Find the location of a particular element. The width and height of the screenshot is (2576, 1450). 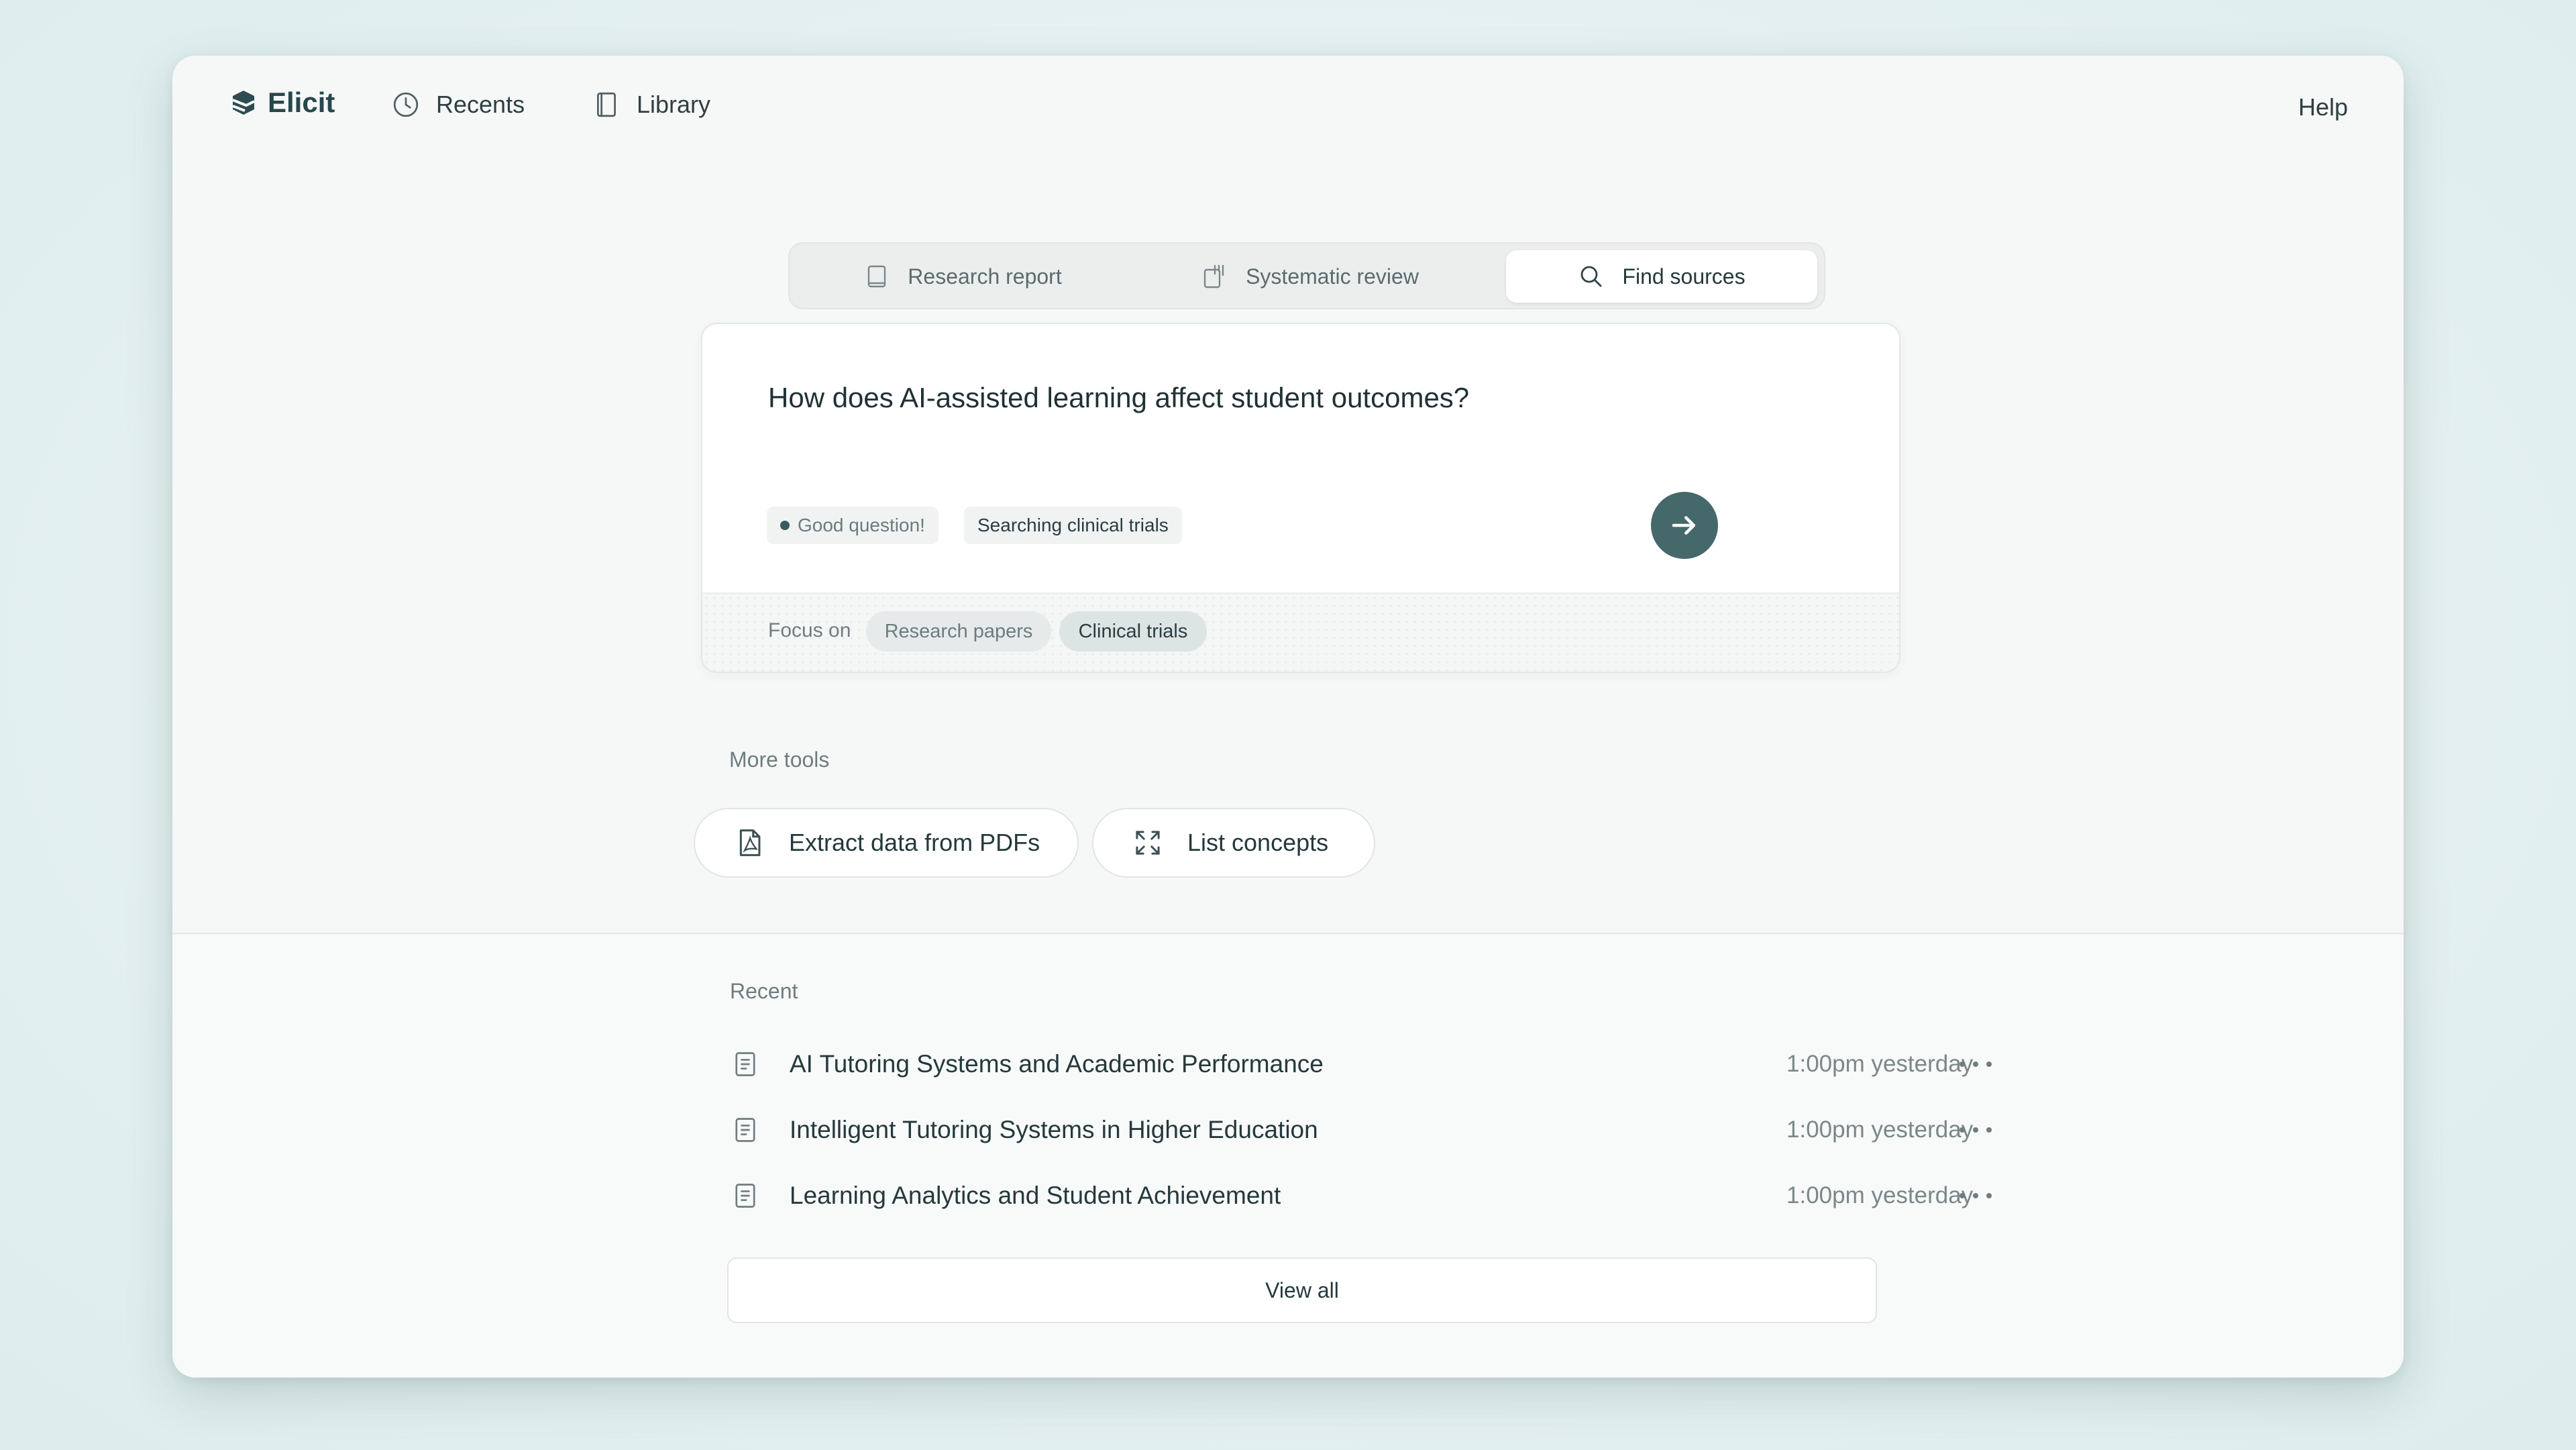

tab-find-sources-label: Find sources is located at coordinates (1684, 276).